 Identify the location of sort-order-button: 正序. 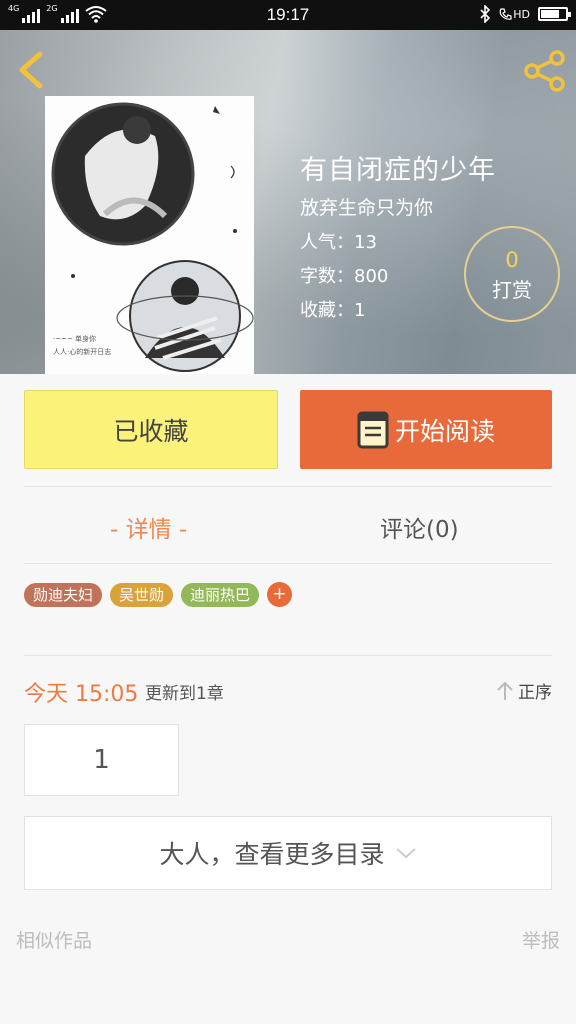
(524, 690).